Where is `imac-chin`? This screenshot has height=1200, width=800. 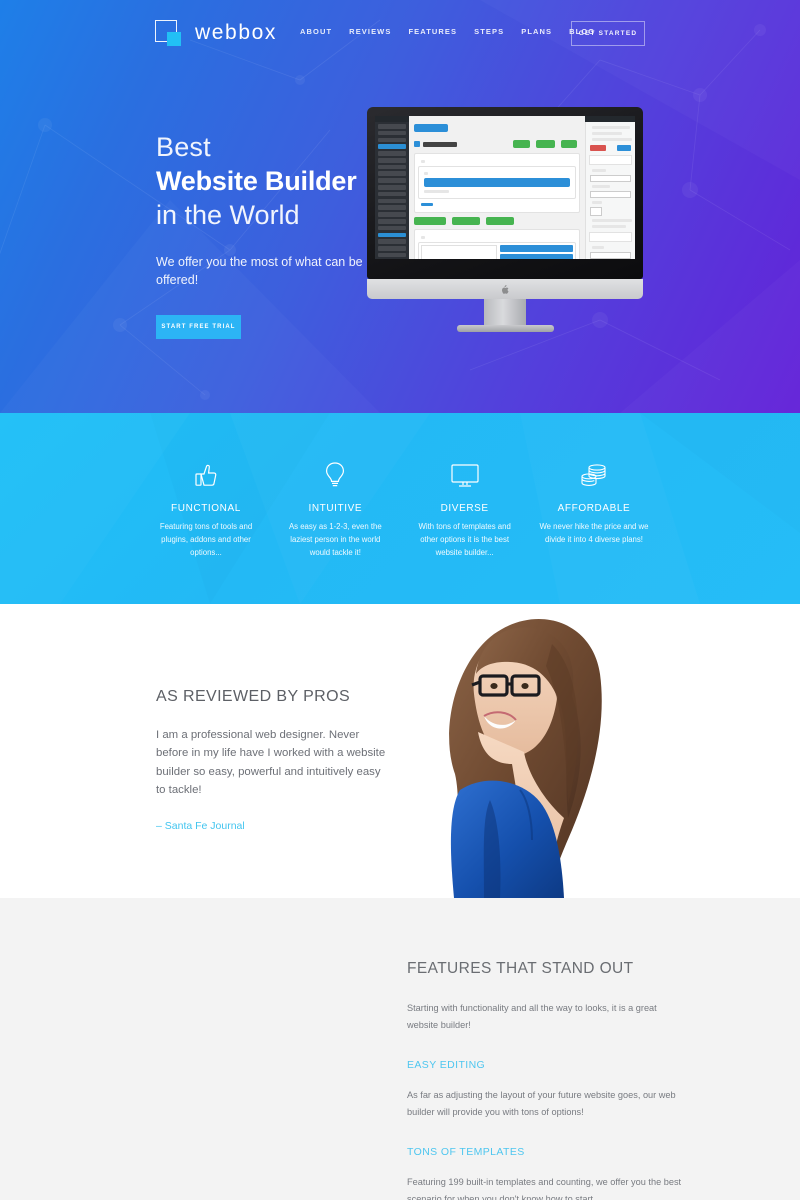
imac-chin is located at coordinates (505, 289).